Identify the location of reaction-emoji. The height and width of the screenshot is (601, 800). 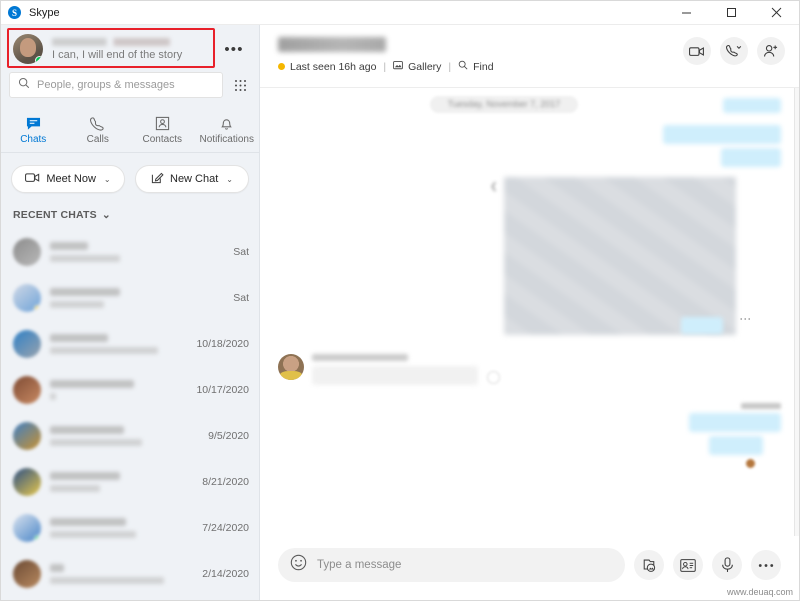
(750, 463).